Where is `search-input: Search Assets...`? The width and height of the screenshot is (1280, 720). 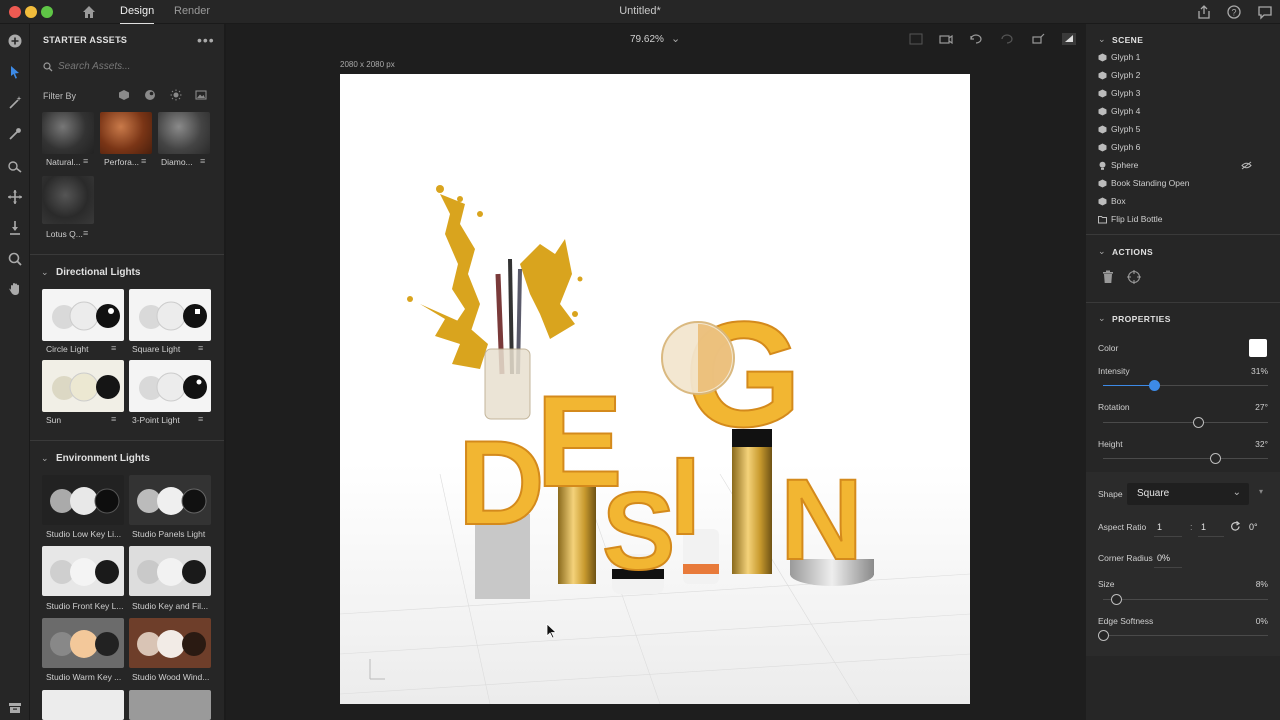
search-input: Search Assets... is located at coordinates (127, 67).